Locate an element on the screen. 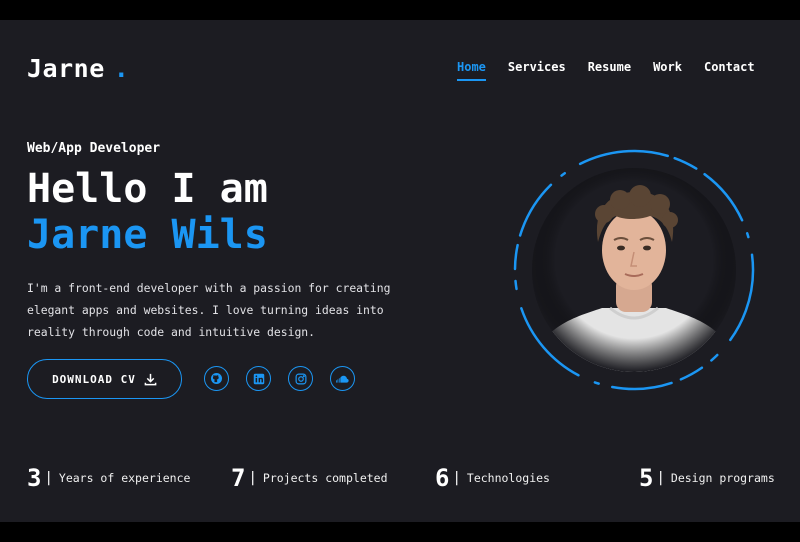 The image size is (800, 542). linkedin-link is located at coordinates (258, 378).